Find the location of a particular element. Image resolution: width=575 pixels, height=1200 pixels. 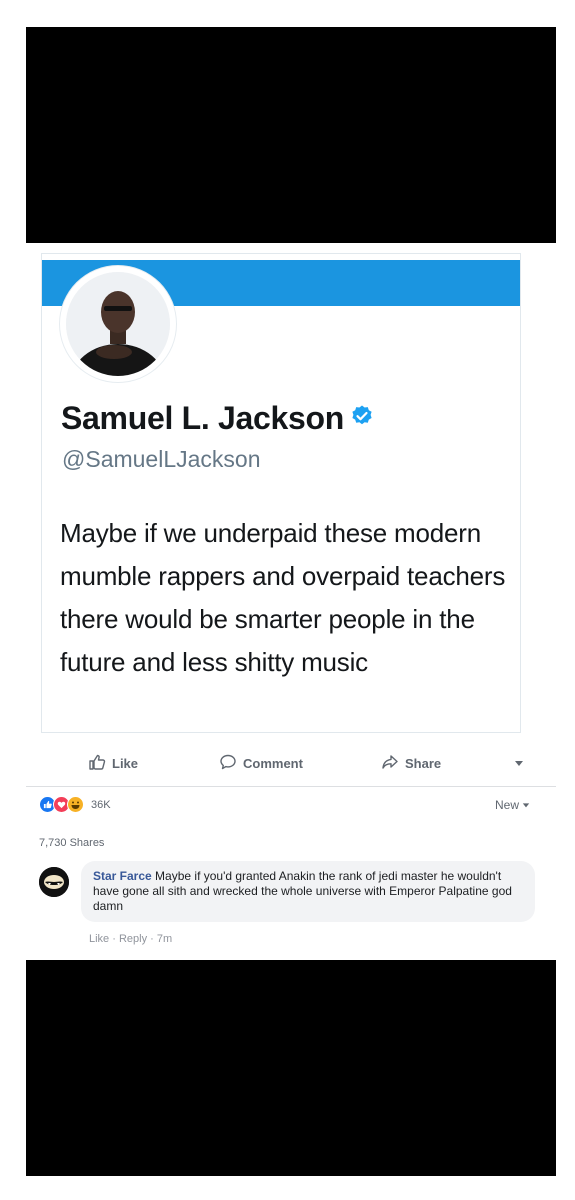

display-name: Samuel L. Jackson is located at coordinates (217, 418).